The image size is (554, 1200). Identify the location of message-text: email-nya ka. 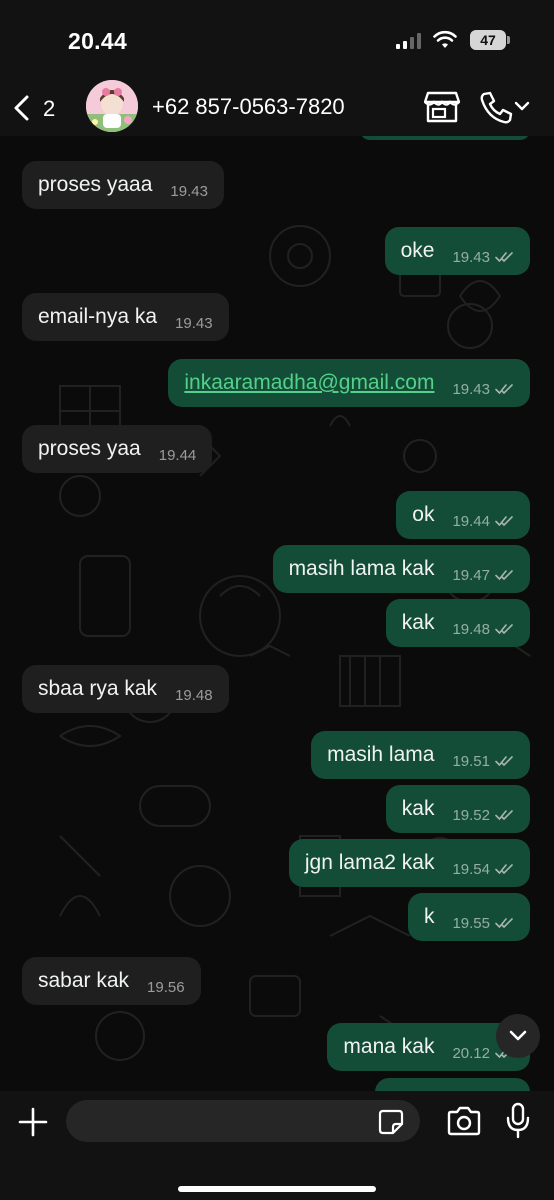
(98, 316).